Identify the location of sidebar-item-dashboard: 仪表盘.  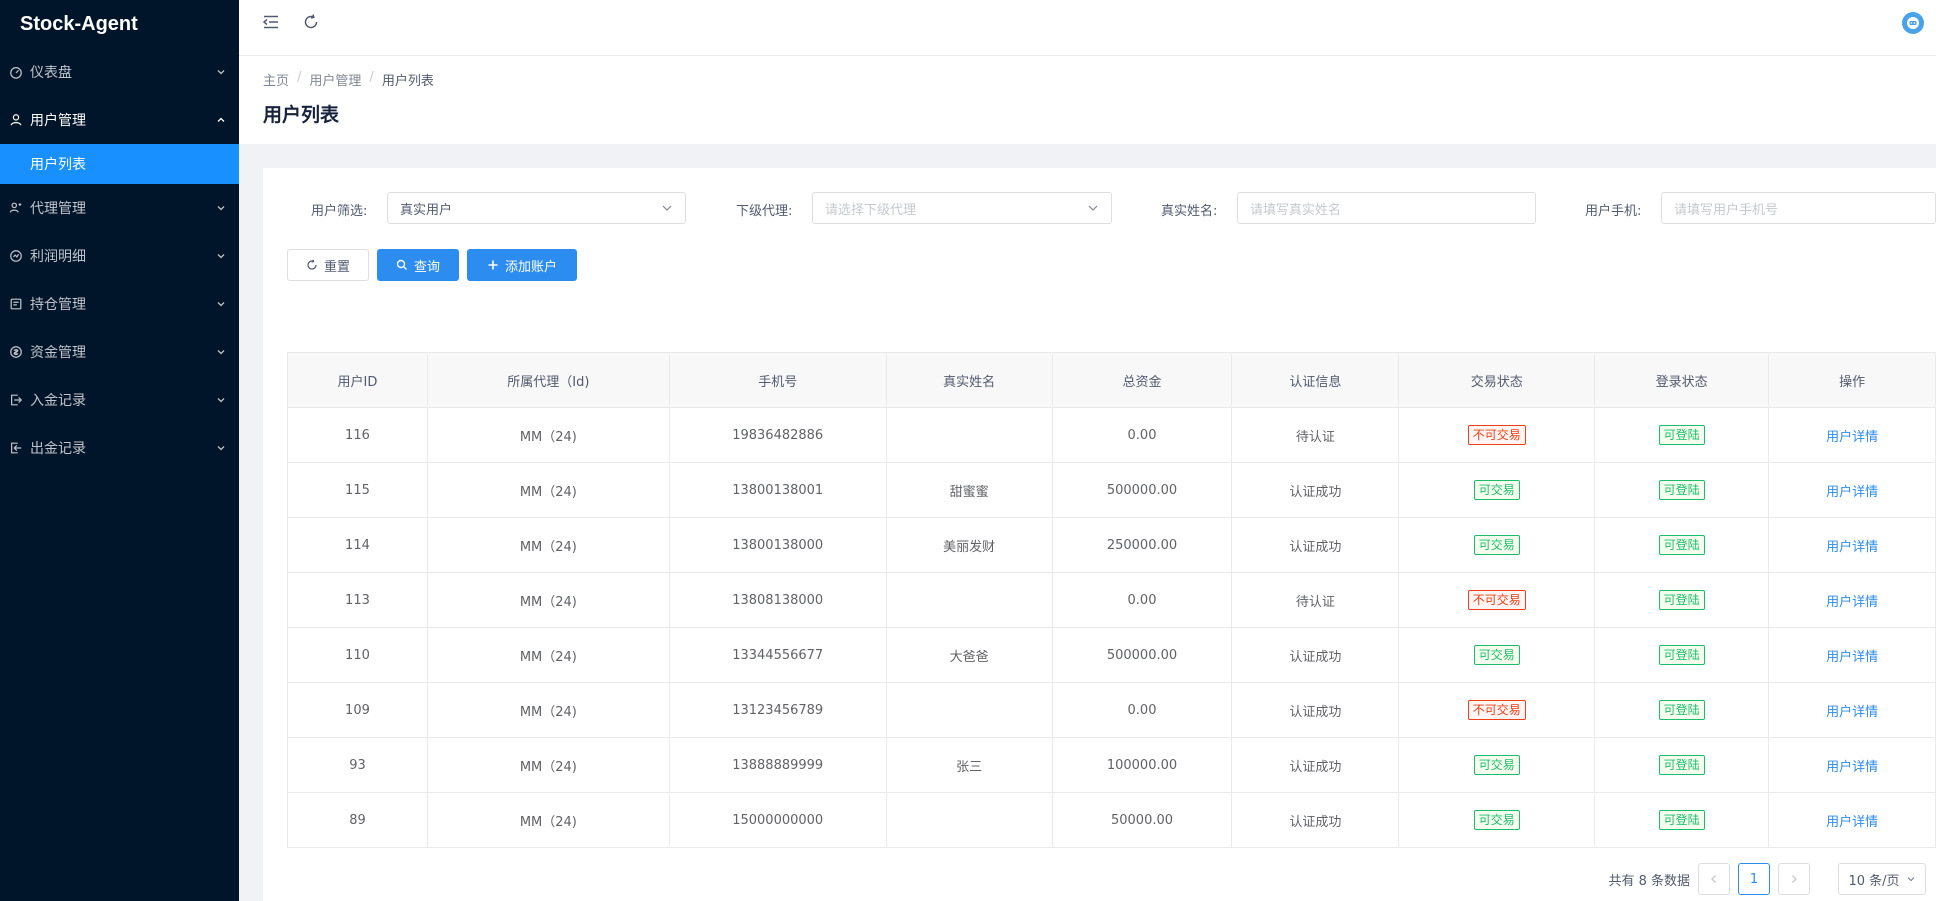
(119, 72).